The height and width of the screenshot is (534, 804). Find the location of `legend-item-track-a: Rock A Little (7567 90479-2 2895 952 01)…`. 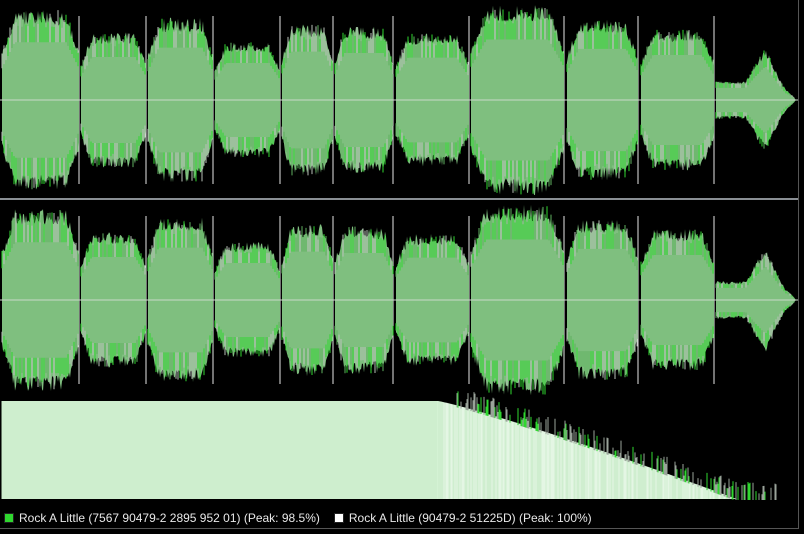

legend-item-track-a: Rock A Little (7567 90479-2 2895 952 01)… is located at coordinates (162, 518).